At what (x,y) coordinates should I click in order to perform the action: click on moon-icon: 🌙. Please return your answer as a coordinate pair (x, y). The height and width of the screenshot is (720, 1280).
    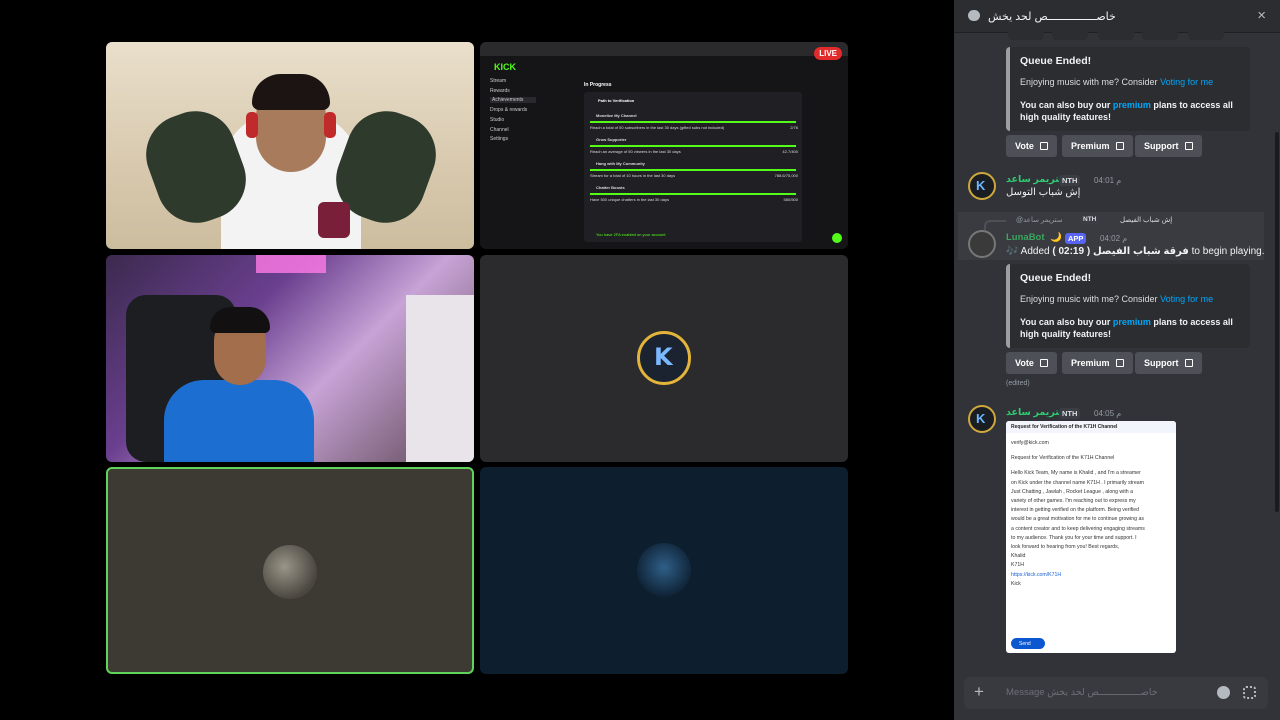
    Looking at the image, I should click on (1056, 237).